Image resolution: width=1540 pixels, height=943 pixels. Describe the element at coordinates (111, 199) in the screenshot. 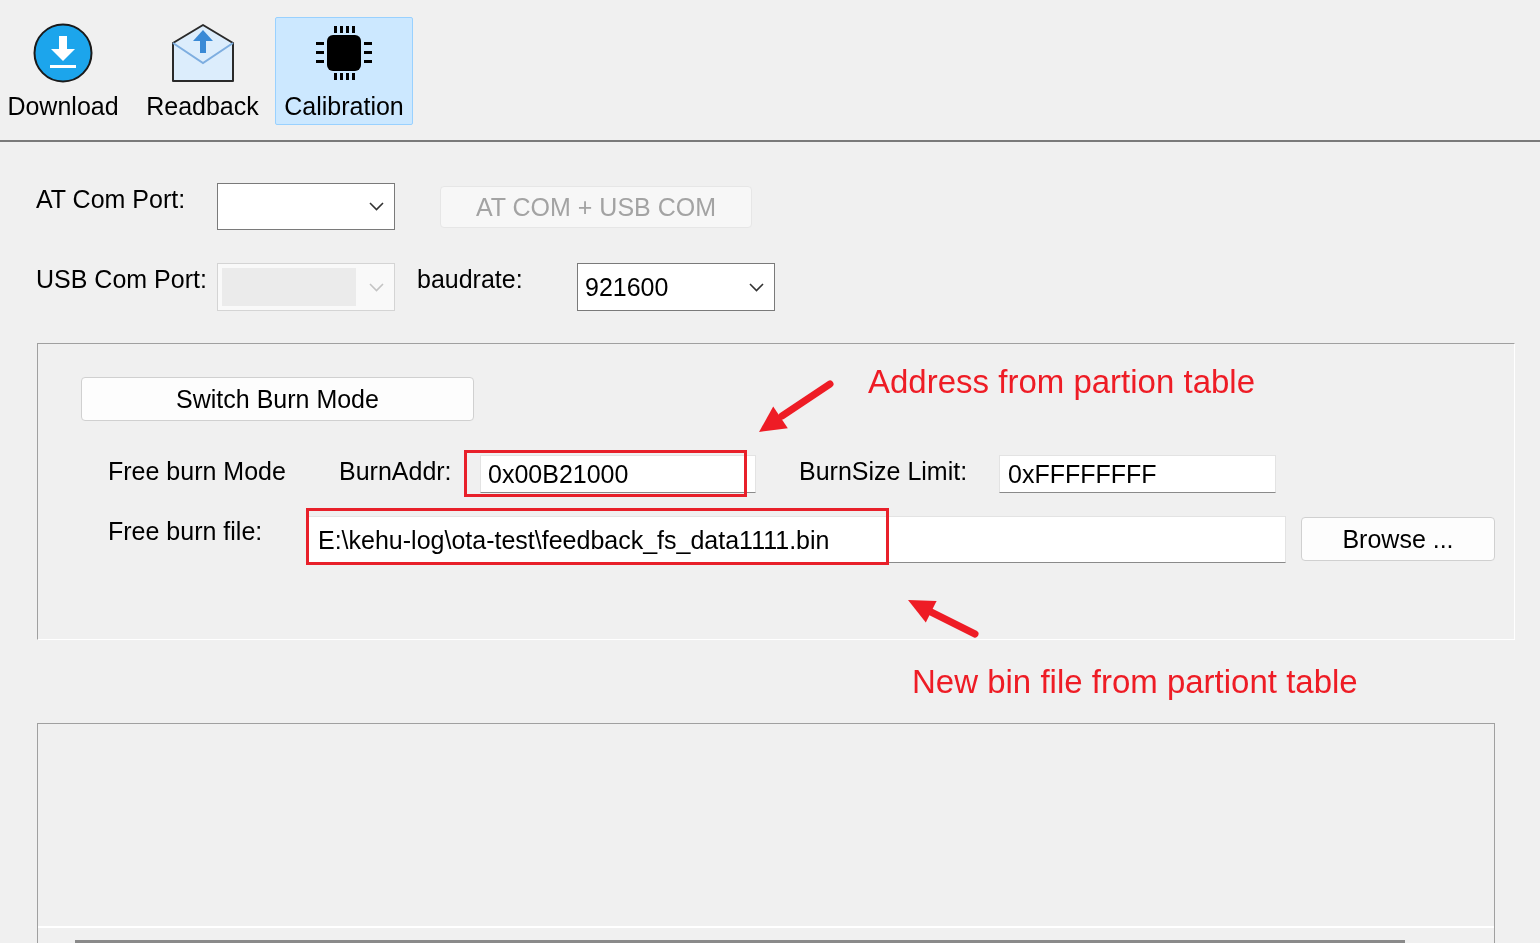

I see `field-label: AT Com Port:` at that location.